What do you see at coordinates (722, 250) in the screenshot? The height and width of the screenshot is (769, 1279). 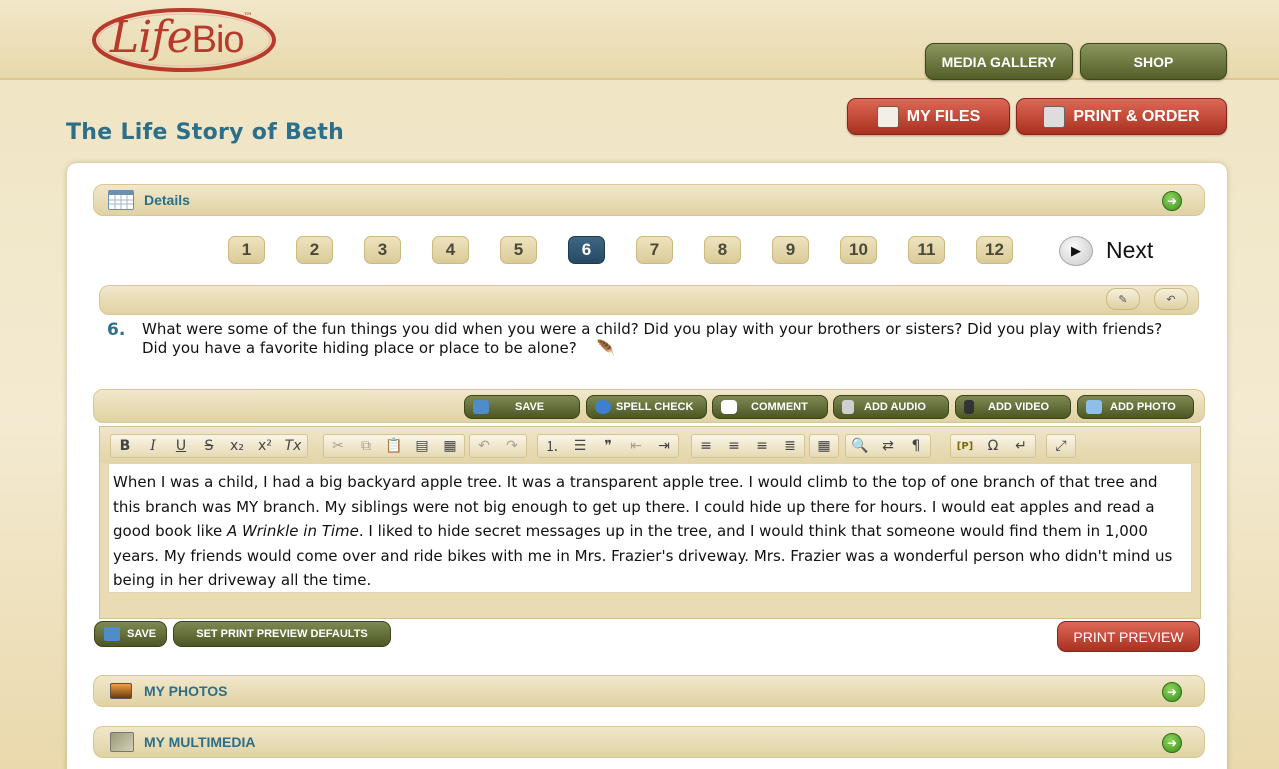 I see `page-button-8: 8` at bounding box center [722, 250].